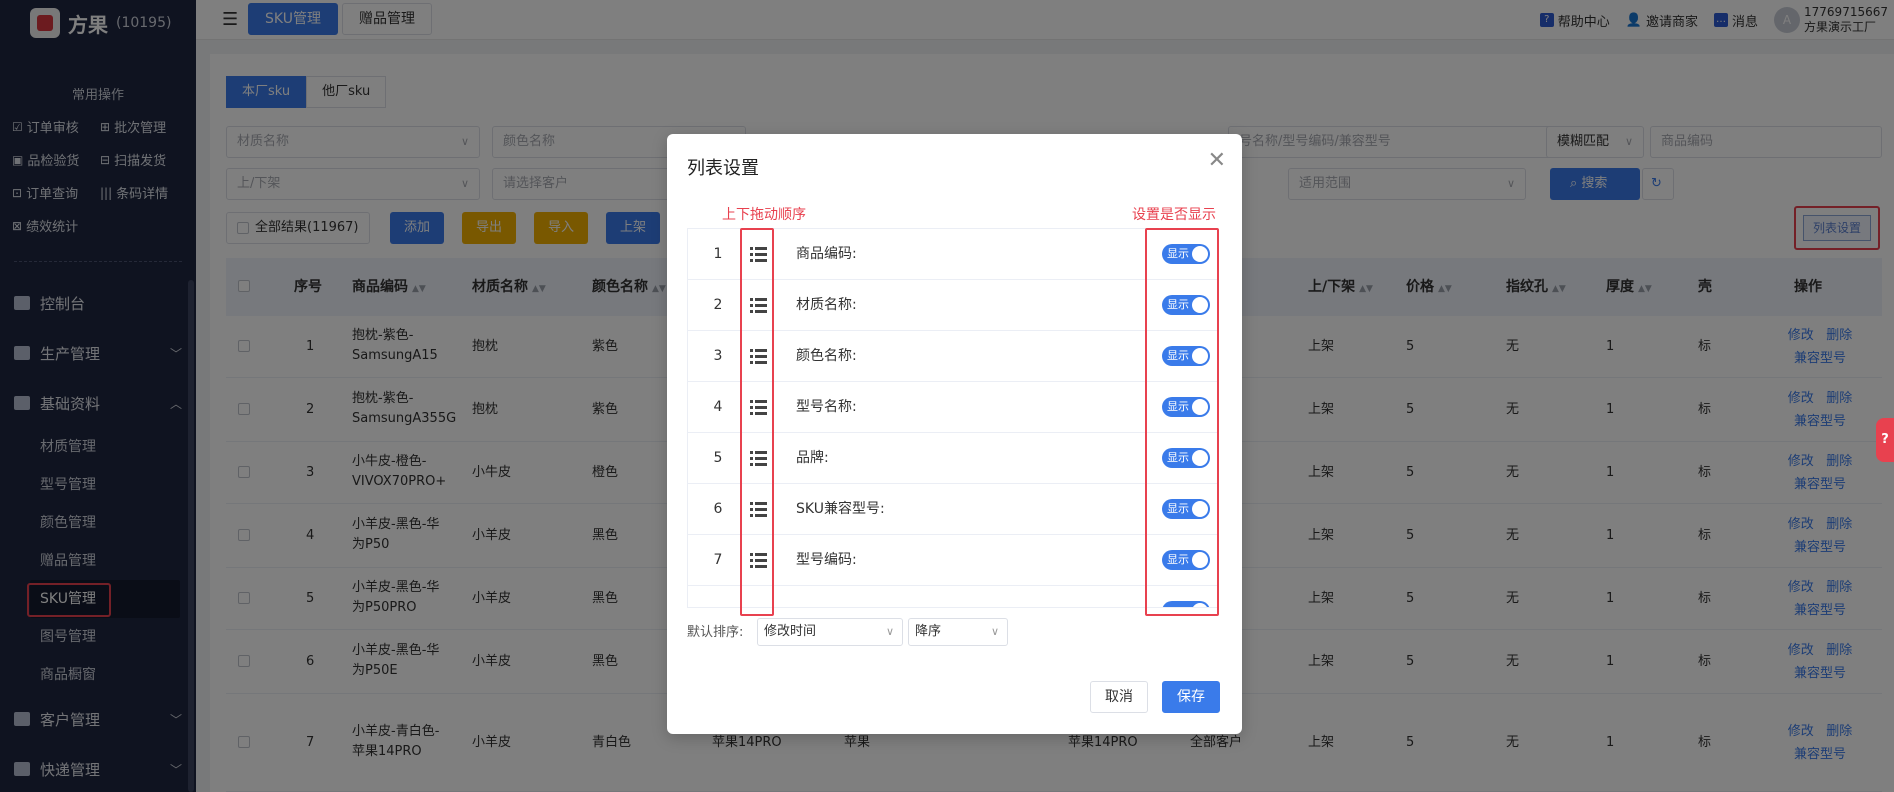 Image resolution: width=1894 pixels, height=792 pixels. Describe the element at coordinates (718, 356) in the screenshot. I see `item-index: 3` at that location.